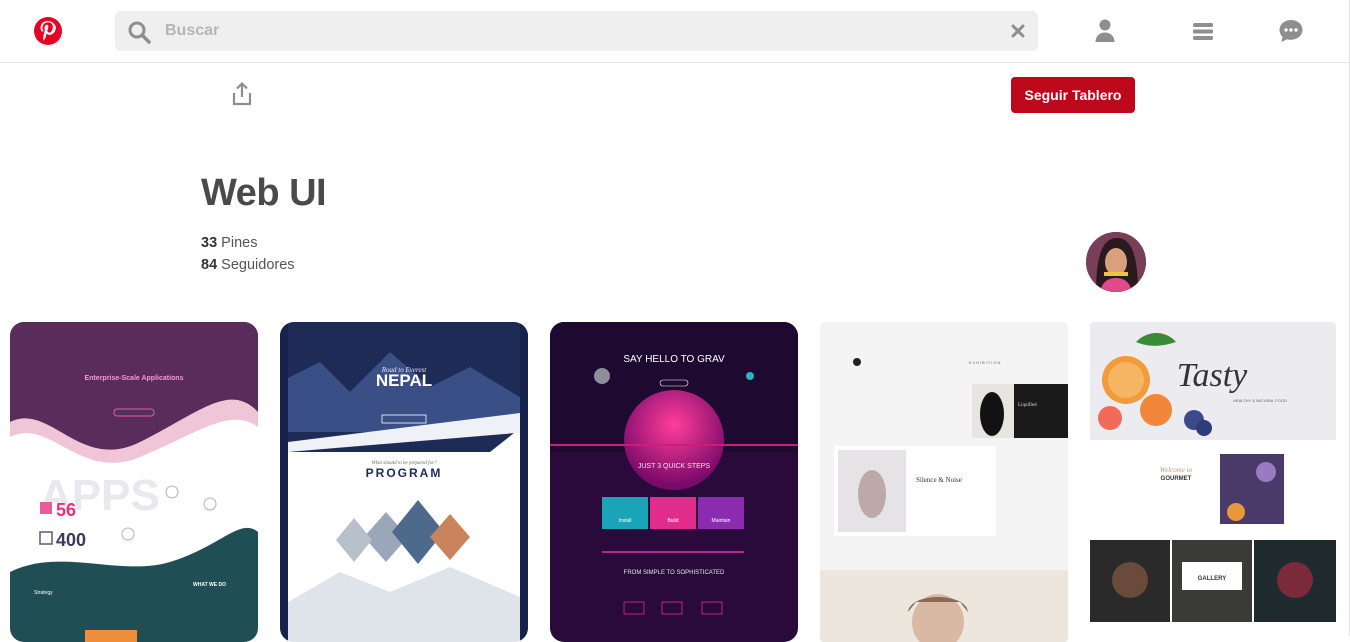 This screenshot has height=642, width=1350. What do you see at coordinates (1073, 95) in the screenshot?
I see `follow-board-button: Seguir Tablero` at bounding box center [1073, 95].